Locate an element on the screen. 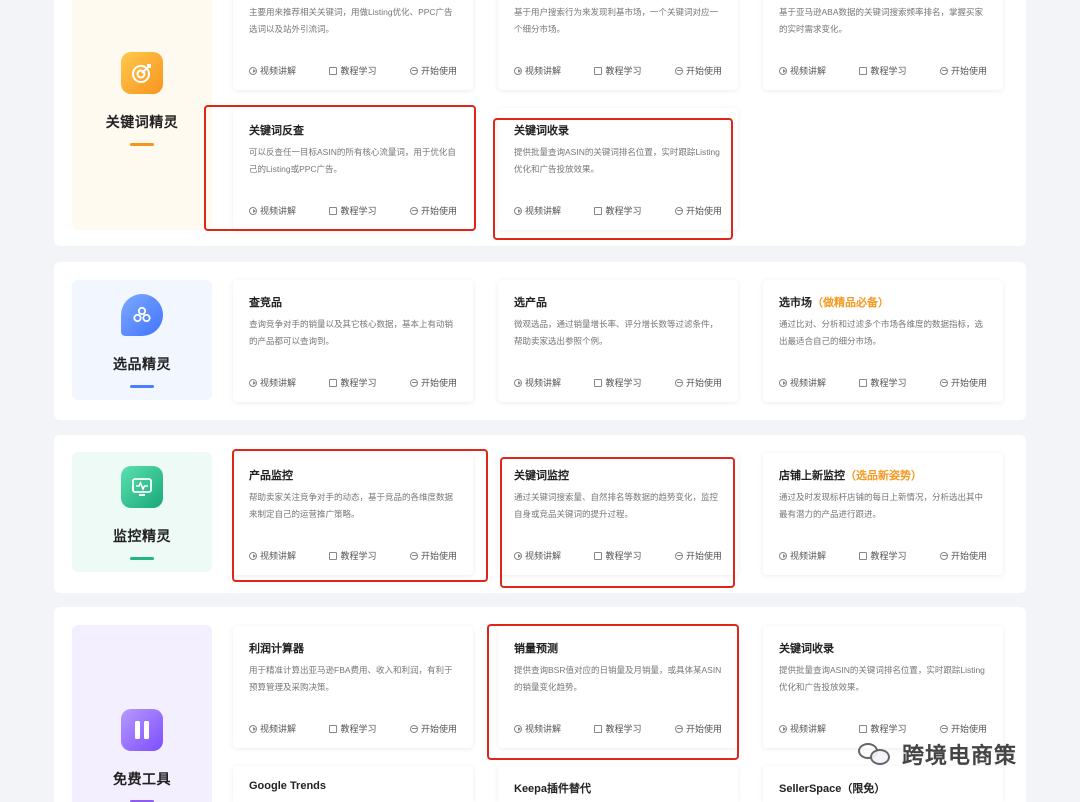 Image resolution: width=1080 pixels, height=802 pixels. category-keyword: 关键词精灵 is located at coordinates (142, 115).